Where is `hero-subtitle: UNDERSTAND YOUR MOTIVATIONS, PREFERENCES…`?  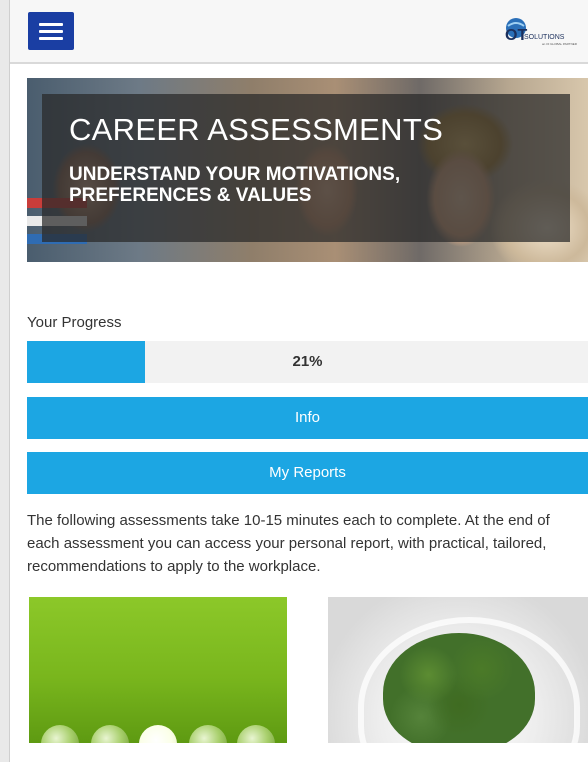
hero-subtitle: UNDERSTAND YOUR MOTIVATIONS, PREFERENCES… is located at coordinates (235, 185).